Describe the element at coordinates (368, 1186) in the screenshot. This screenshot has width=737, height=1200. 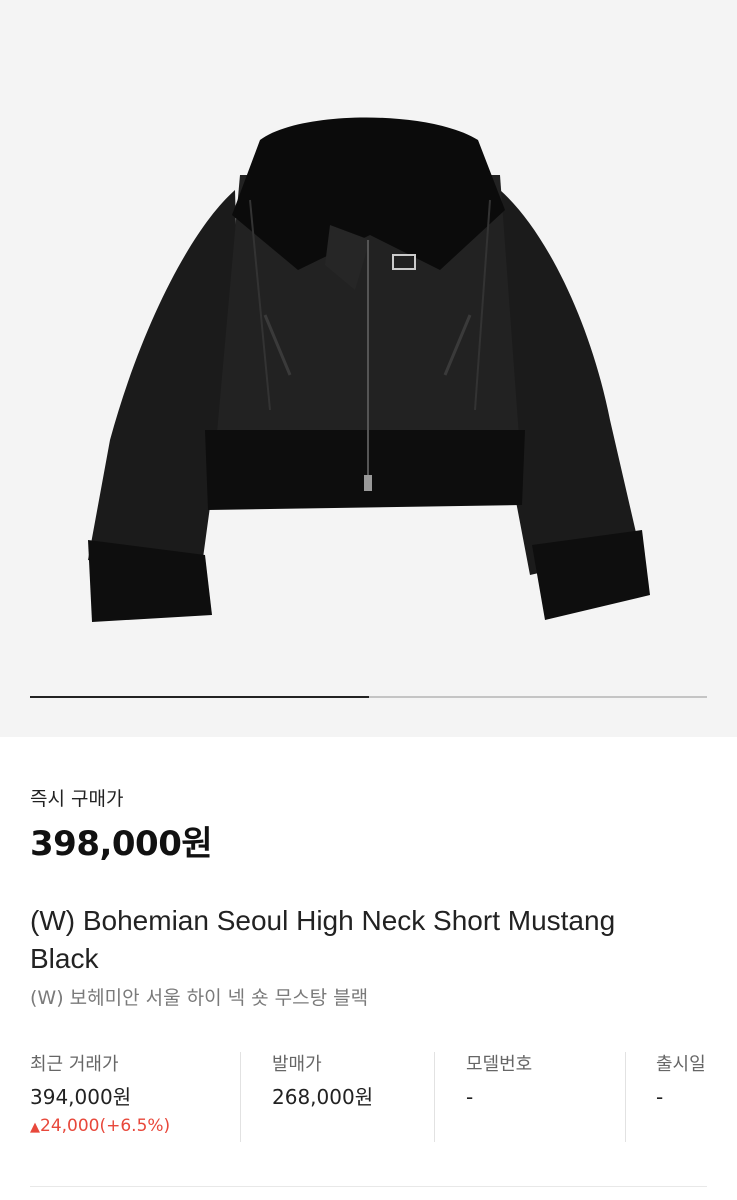
I see `section-divider` at that location.